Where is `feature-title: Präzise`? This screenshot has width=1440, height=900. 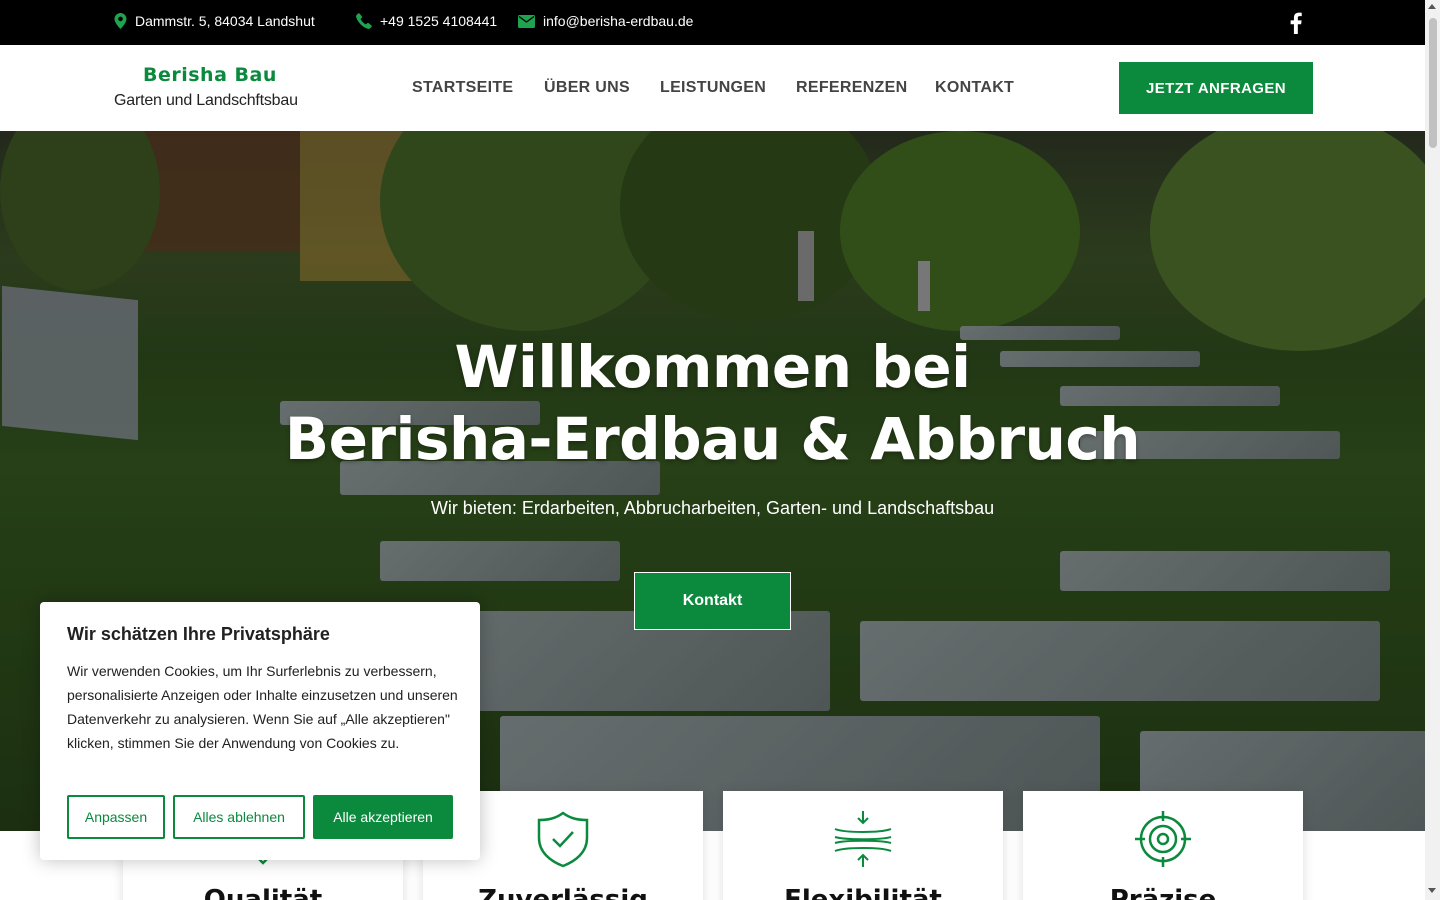 feature-title: Präzise is located at coordinates (1163, 892).